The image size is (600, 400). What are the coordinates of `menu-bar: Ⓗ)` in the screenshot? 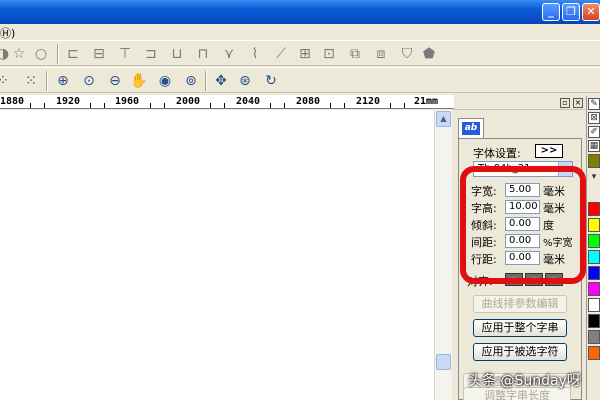 It's located at (300, 32).